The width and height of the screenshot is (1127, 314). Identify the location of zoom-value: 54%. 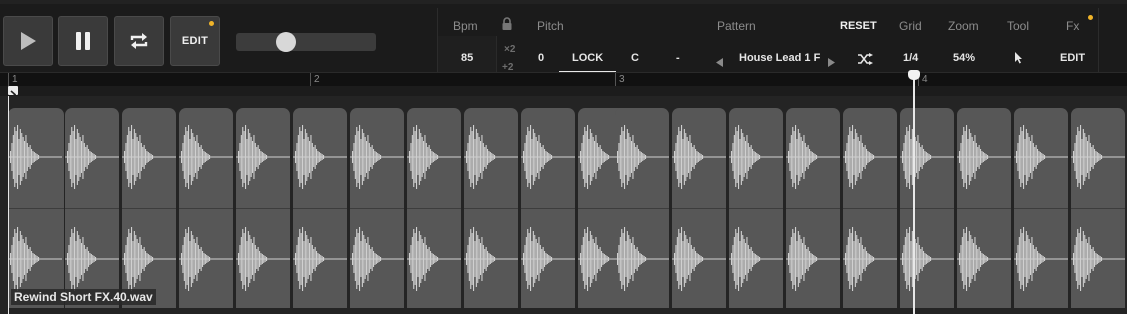
(964, 58).